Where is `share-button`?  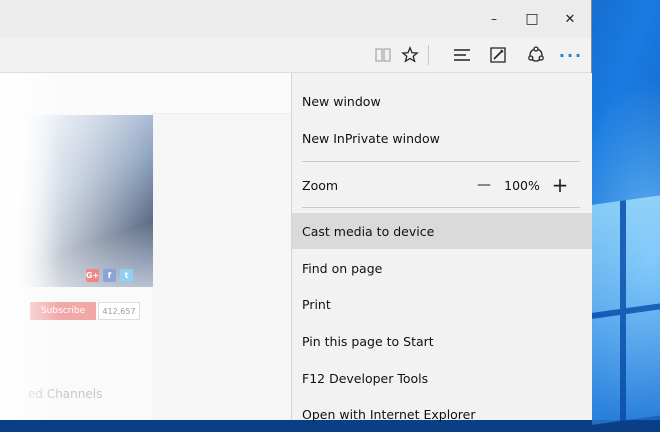
share-button is located at coordinates (536, 55).